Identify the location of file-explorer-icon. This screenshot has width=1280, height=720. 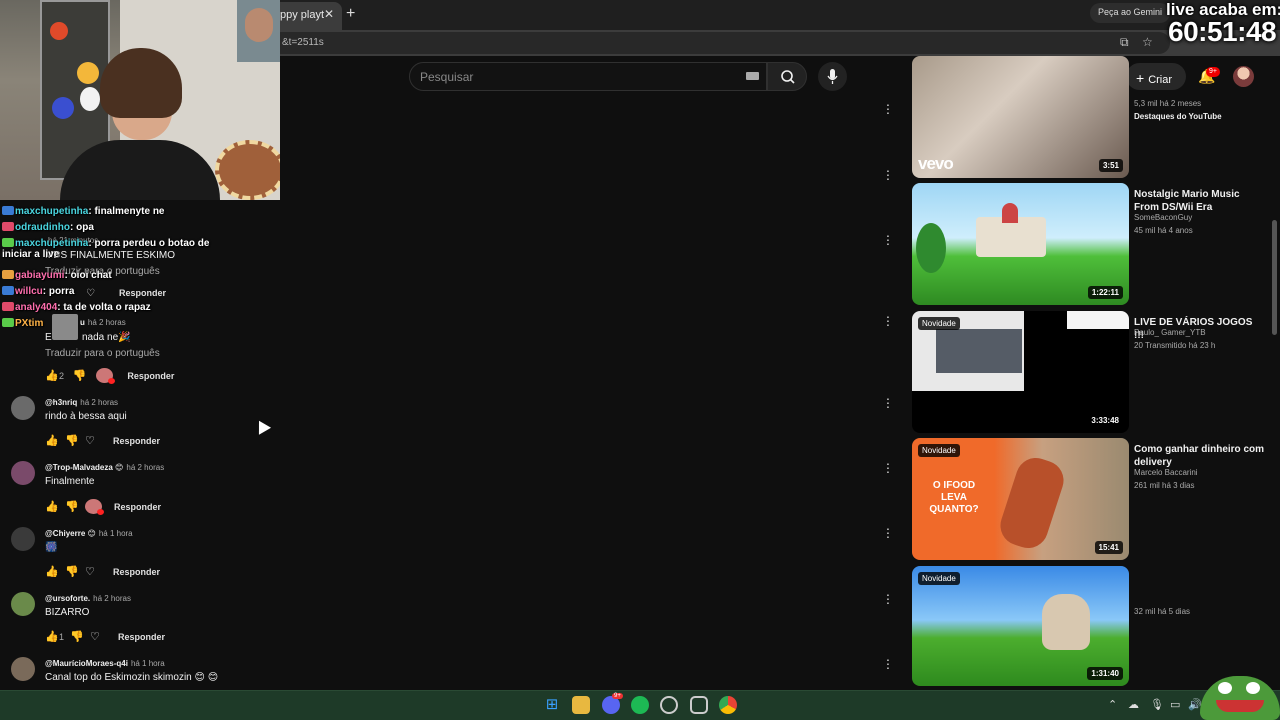
(581, 705).